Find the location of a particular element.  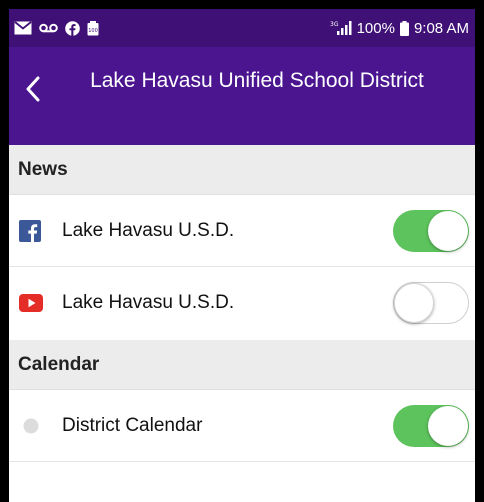

voicemail-icon is located at coordinates (48, 28).